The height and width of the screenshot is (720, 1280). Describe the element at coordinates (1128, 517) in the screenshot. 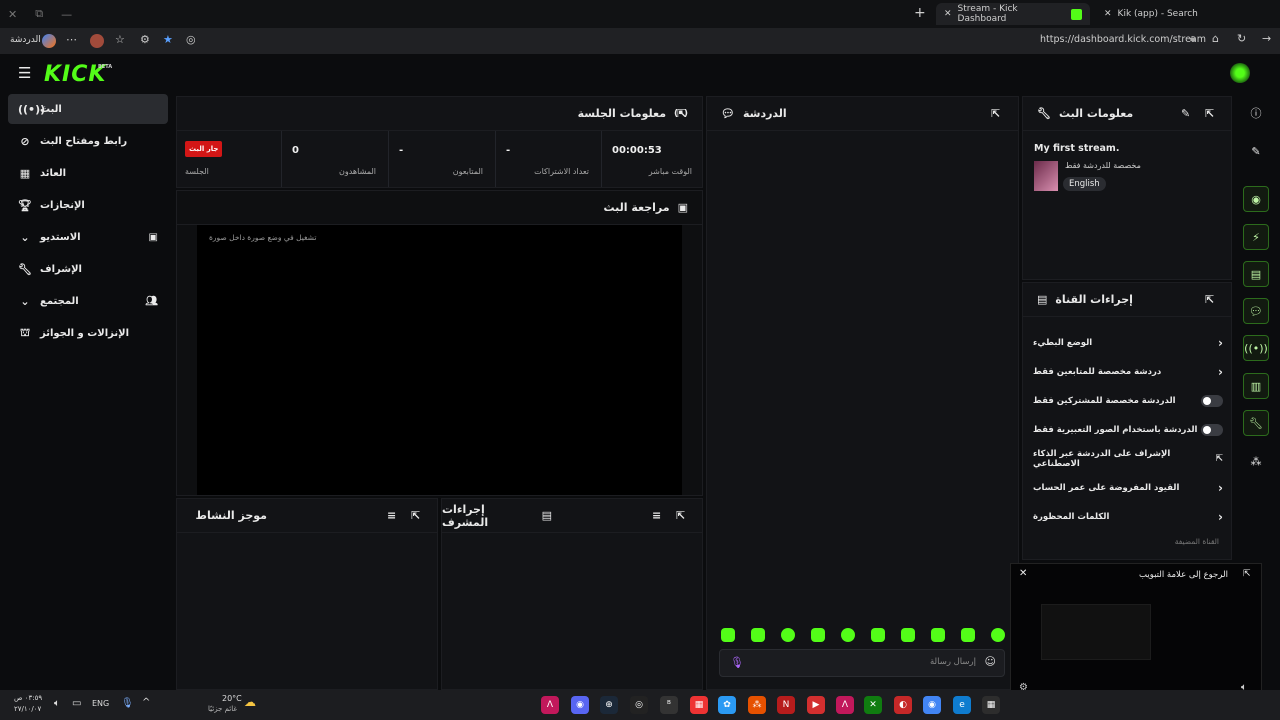

I see `channel-action-banned-words: الكلمات المحظورة ›` at that location.